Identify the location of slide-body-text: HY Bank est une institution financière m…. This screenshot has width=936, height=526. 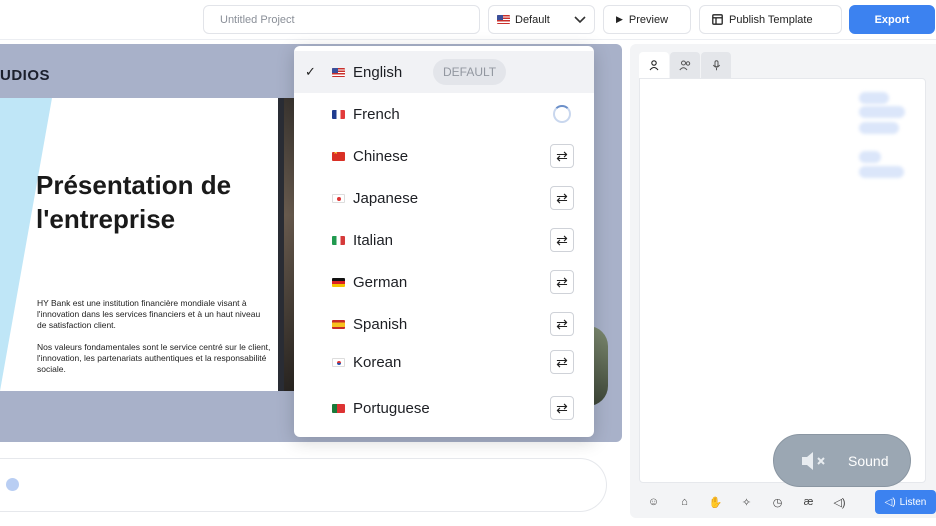
(154, 336).